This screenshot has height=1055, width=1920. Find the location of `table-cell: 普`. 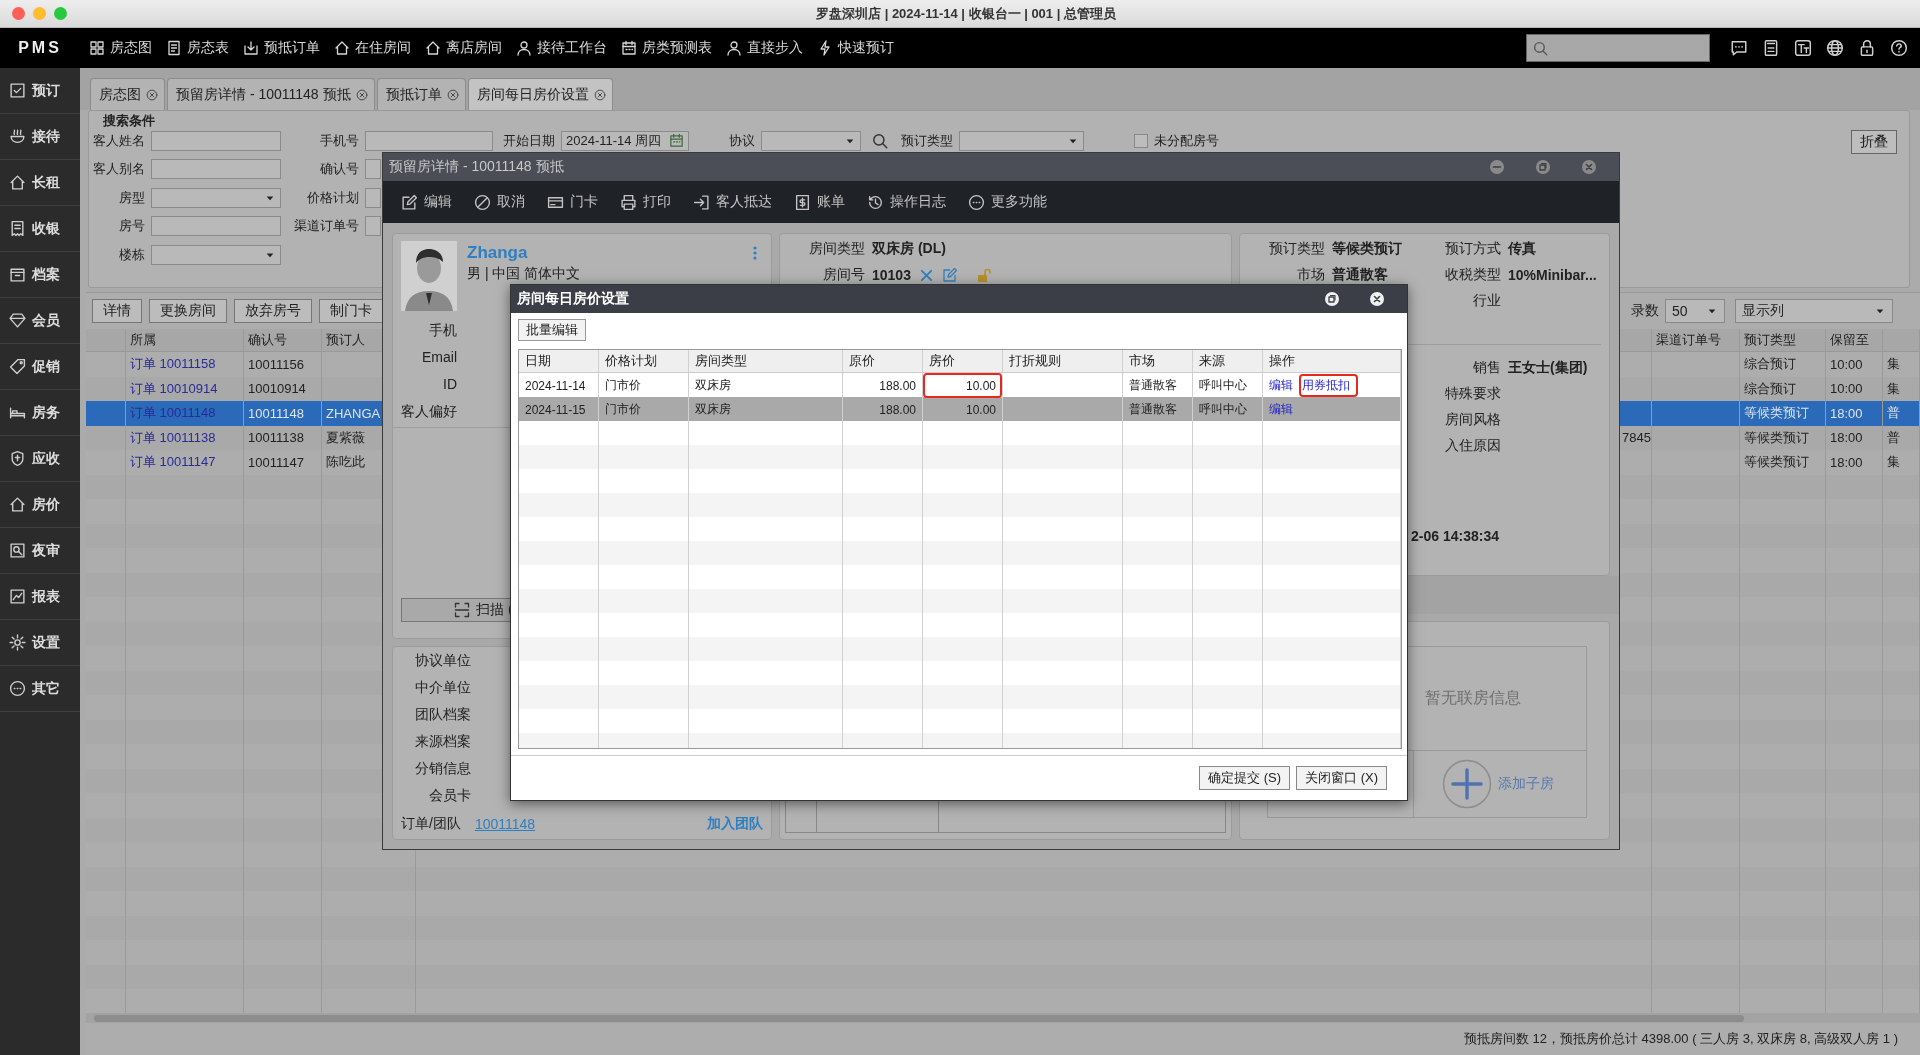

table-cell: 普 is located at coordinates (1901, 437).